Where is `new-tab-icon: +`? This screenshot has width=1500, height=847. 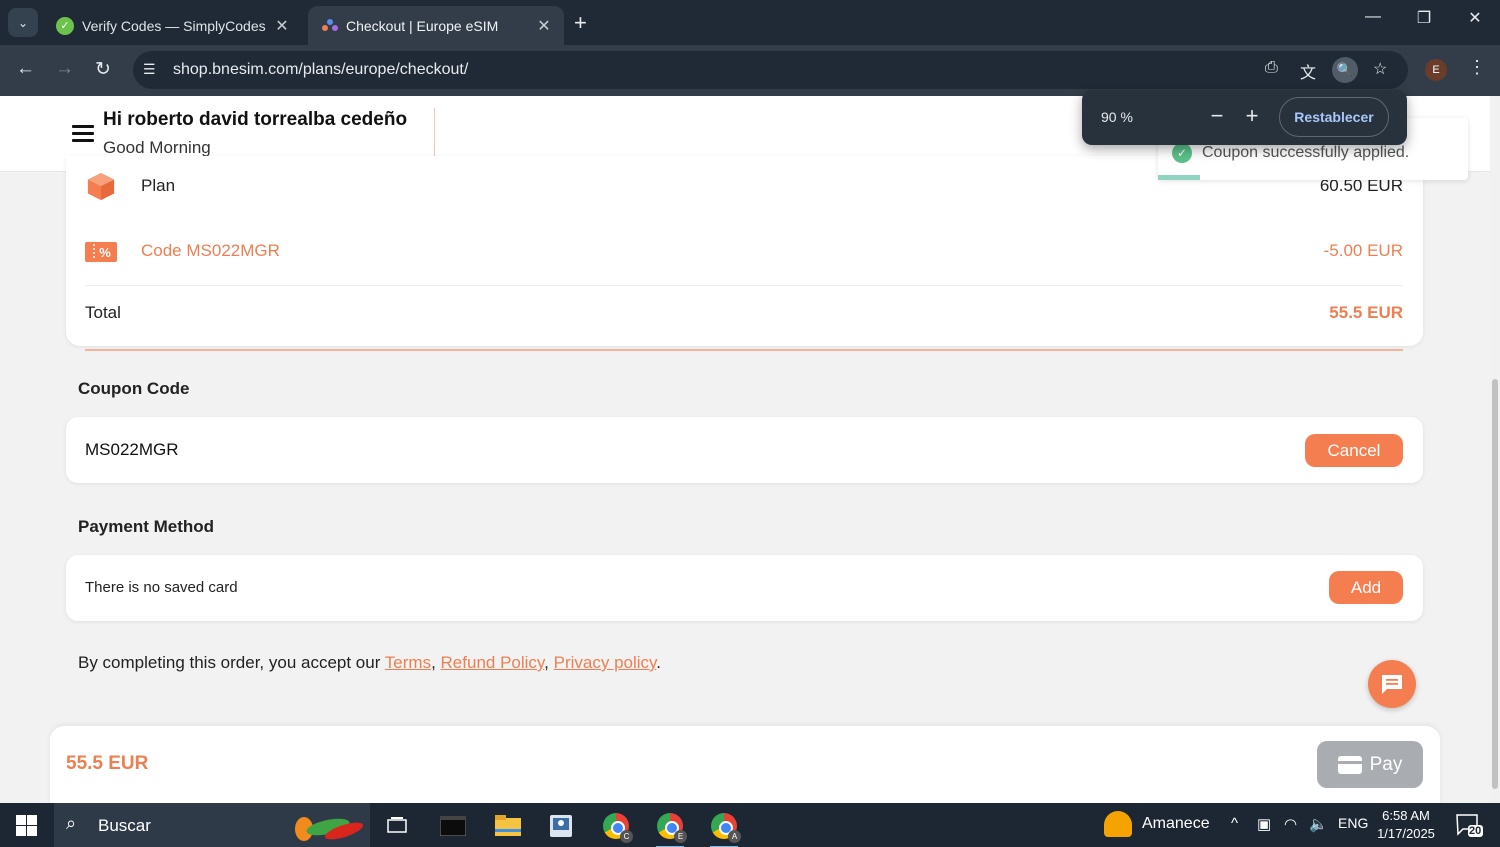
new-tab-icon: + is located at coordinates (580, 23).